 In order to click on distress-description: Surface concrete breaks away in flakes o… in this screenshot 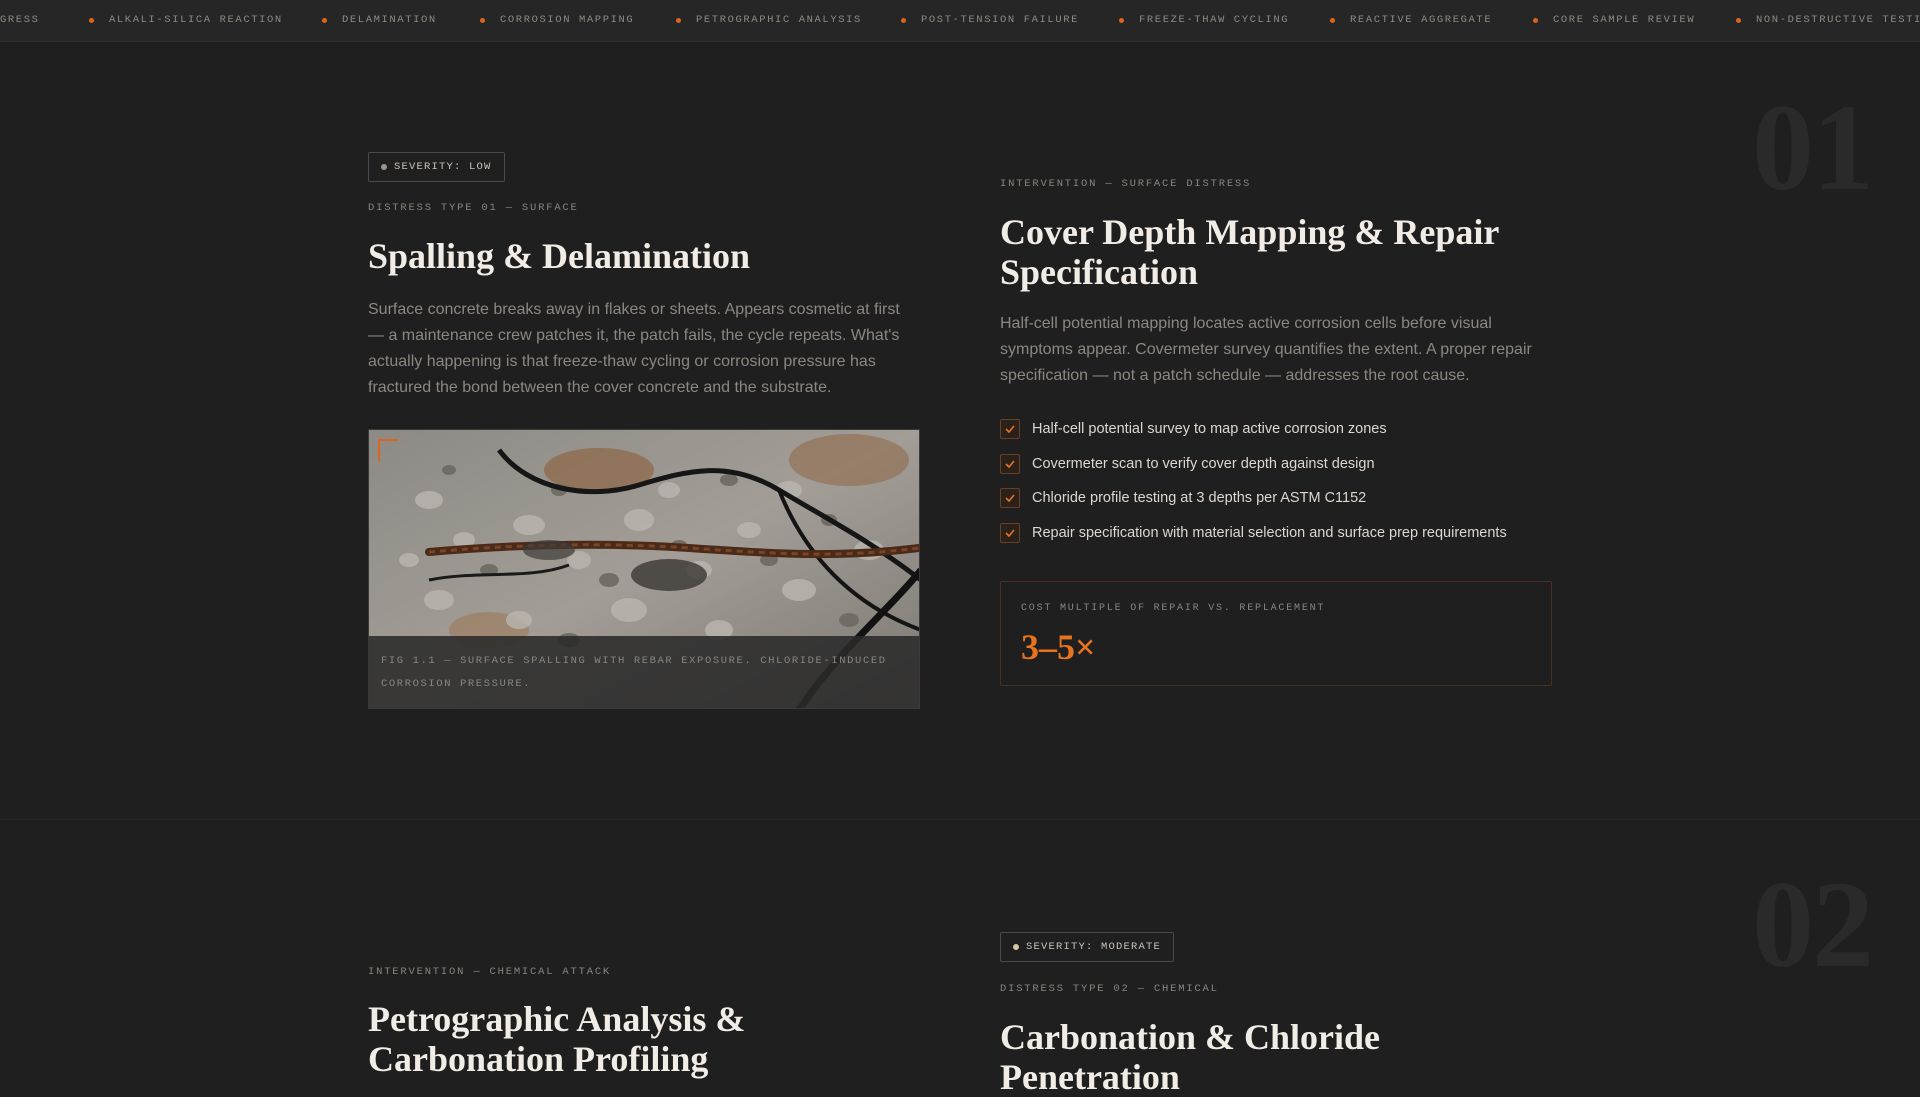, I will do `click(634, 348)`.